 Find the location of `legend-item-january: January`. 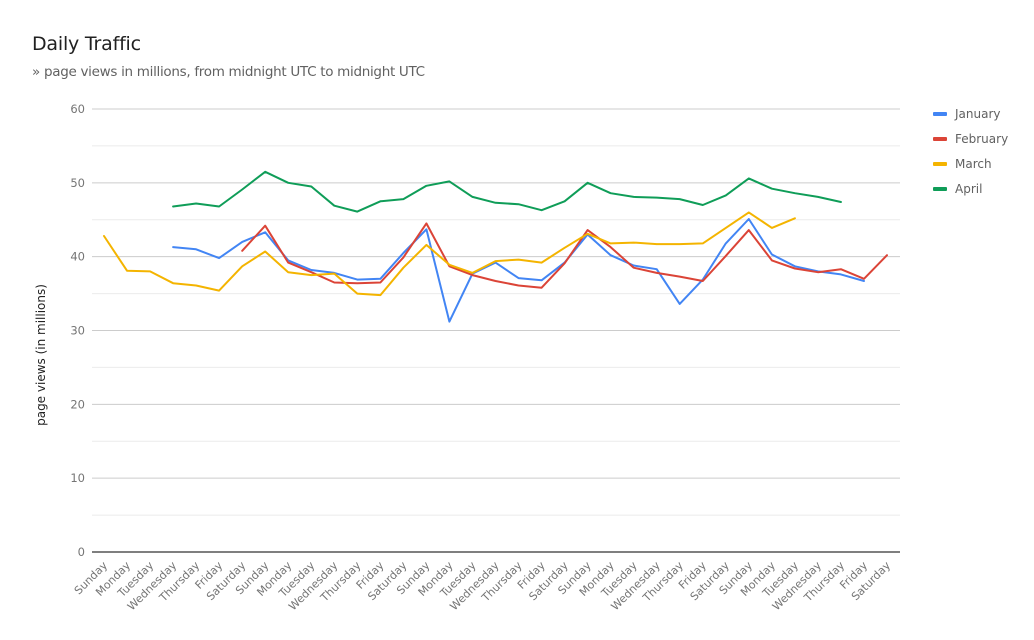

legend-item-january: January is located at coordinates (970, 113).